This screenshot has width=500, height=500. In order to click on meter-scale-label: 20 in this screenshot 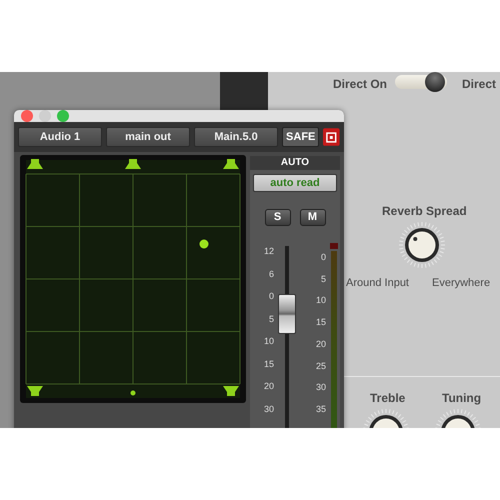, I will do `click(320, 343)`.